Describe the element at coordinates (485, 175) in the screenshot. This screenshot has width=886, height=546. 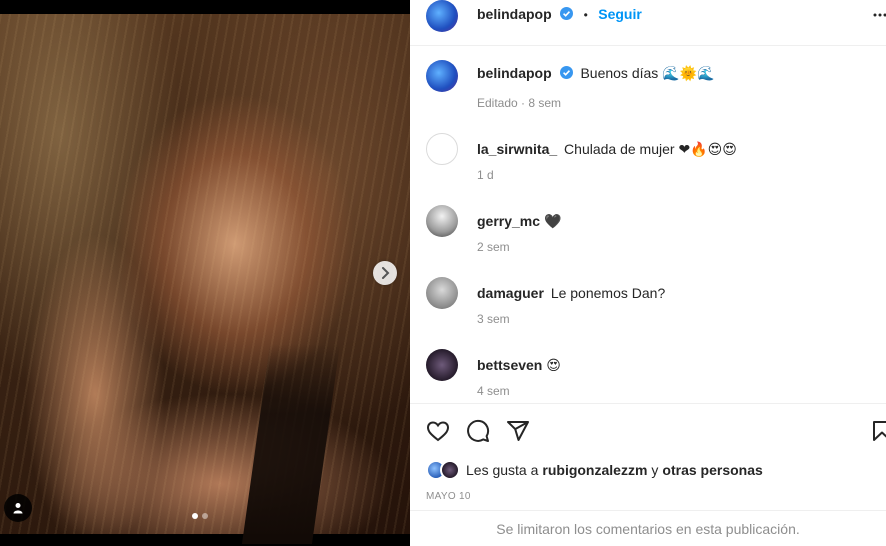
I see `comment-time: 1 d` at that location.